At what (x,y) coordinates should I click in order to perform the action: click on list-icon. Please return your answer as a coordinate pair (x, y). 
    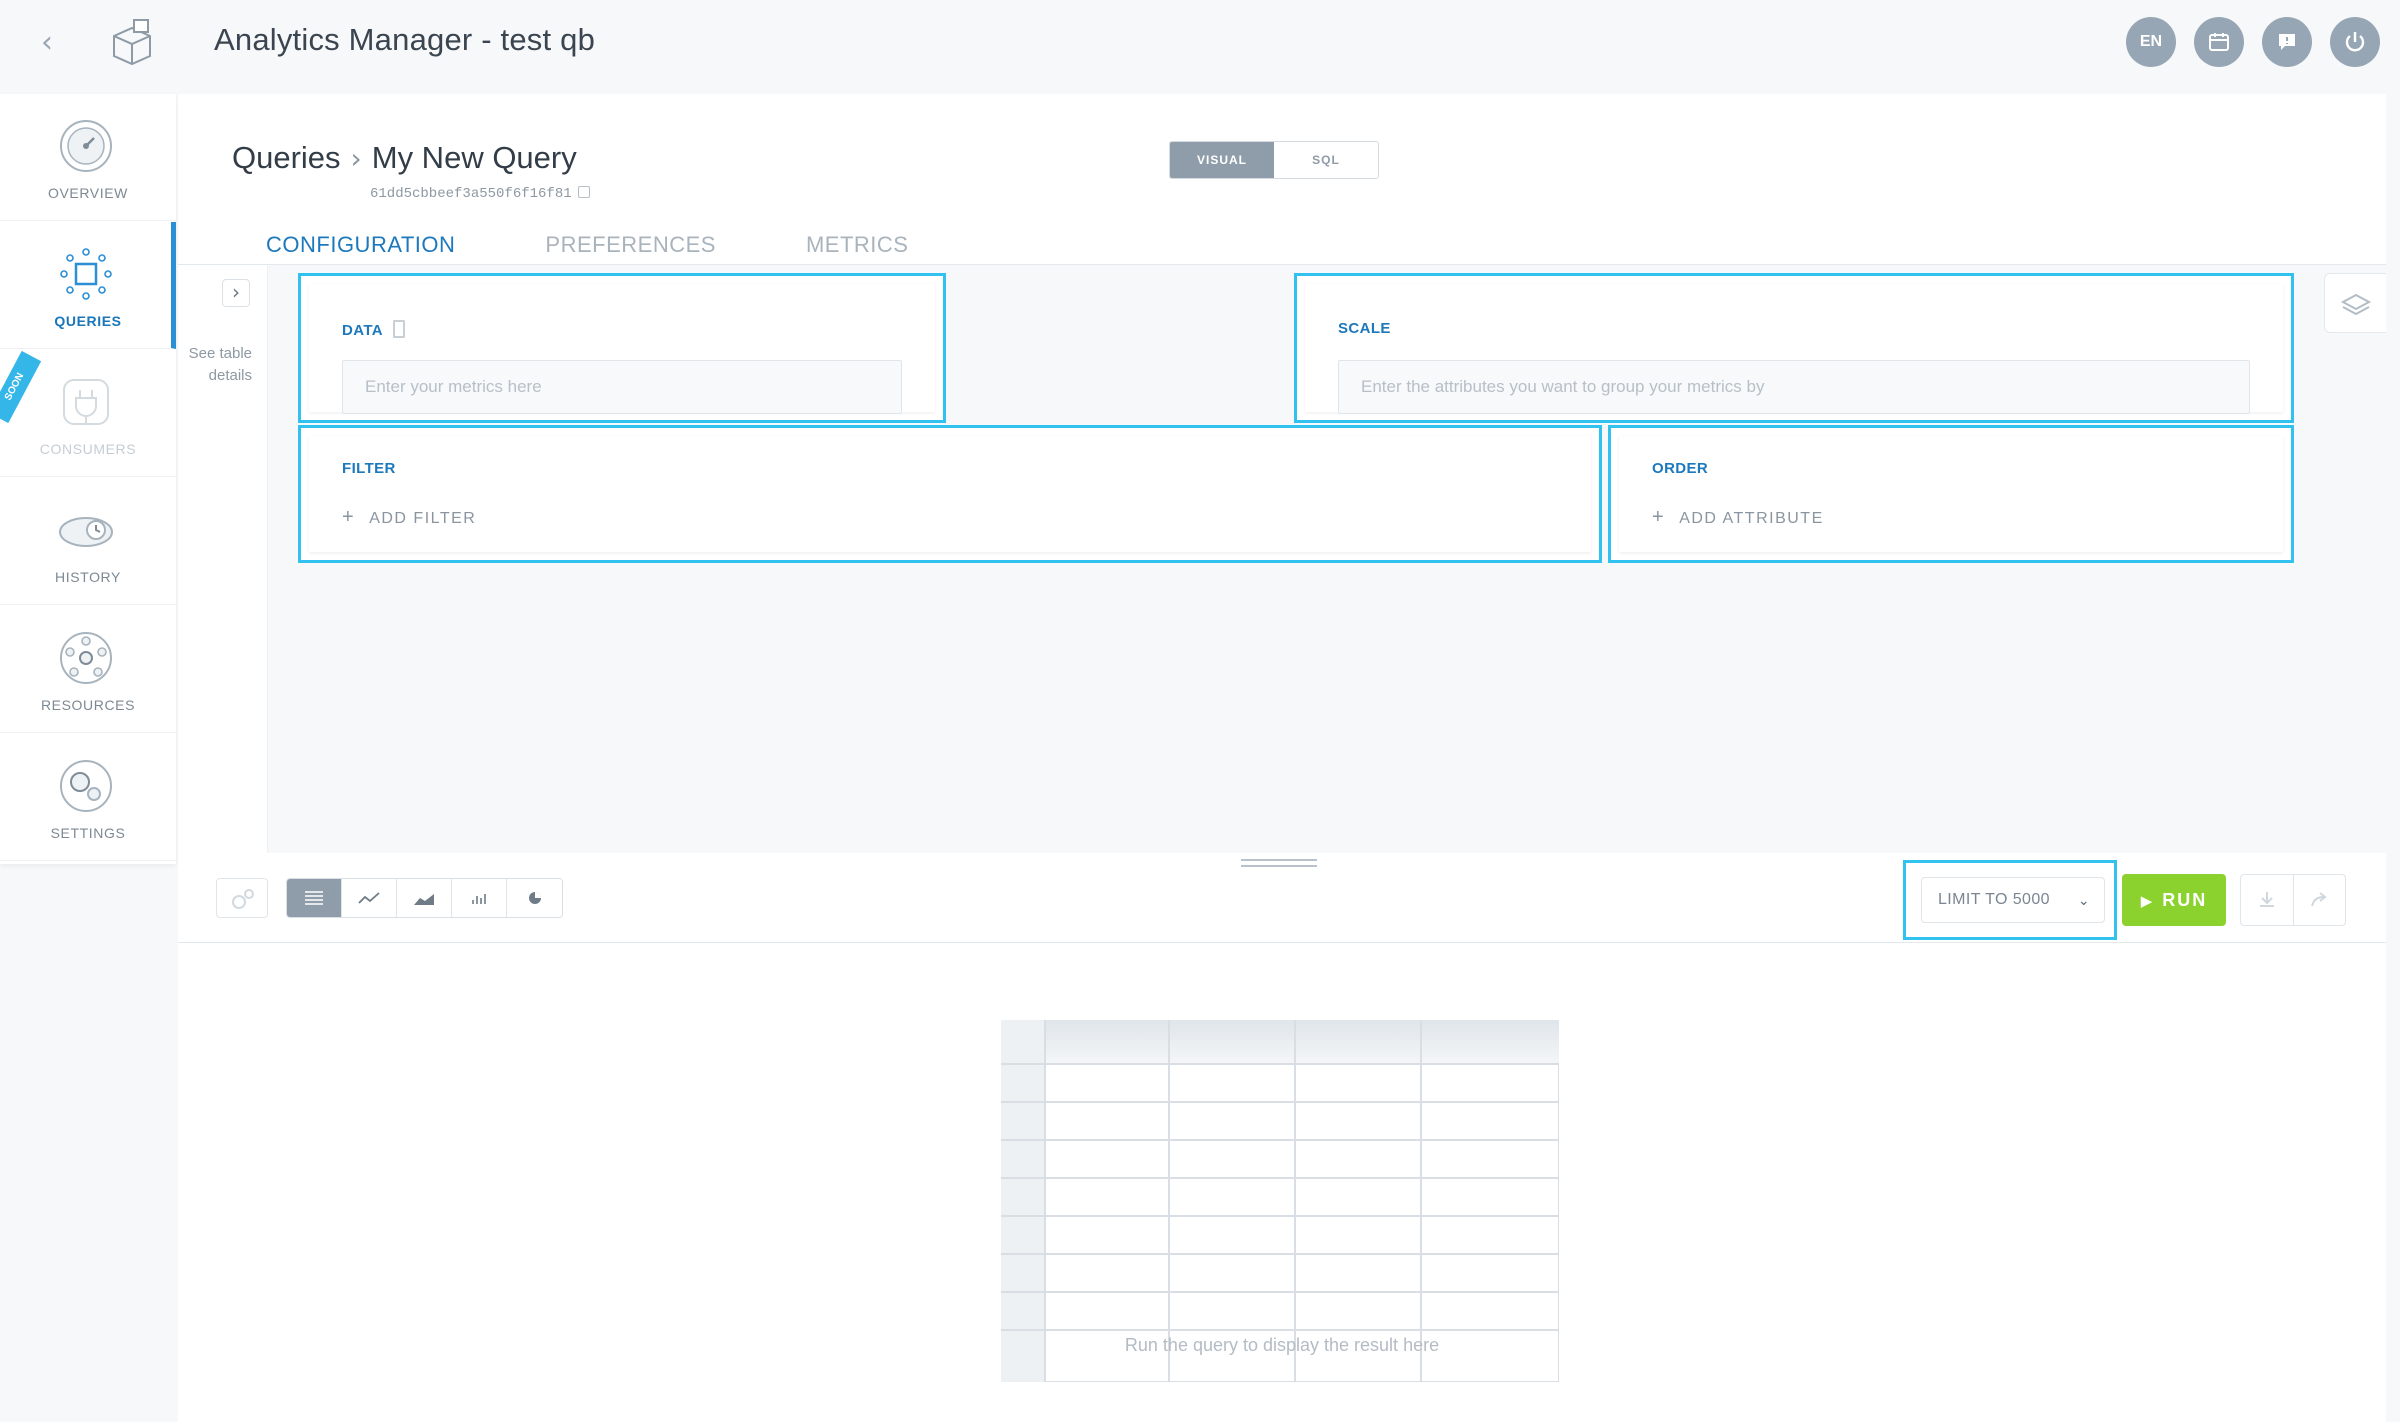
    Looking at the image, I should click on (314, 898).